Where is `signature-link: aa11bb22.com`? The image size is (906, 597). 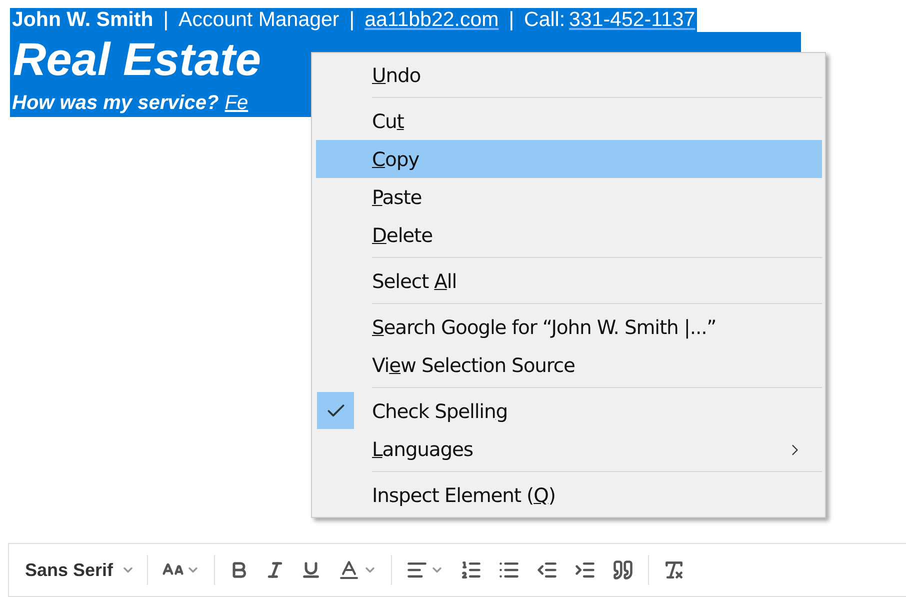 signature-link: aa11bb22.com is located at coordinates (431, 20).